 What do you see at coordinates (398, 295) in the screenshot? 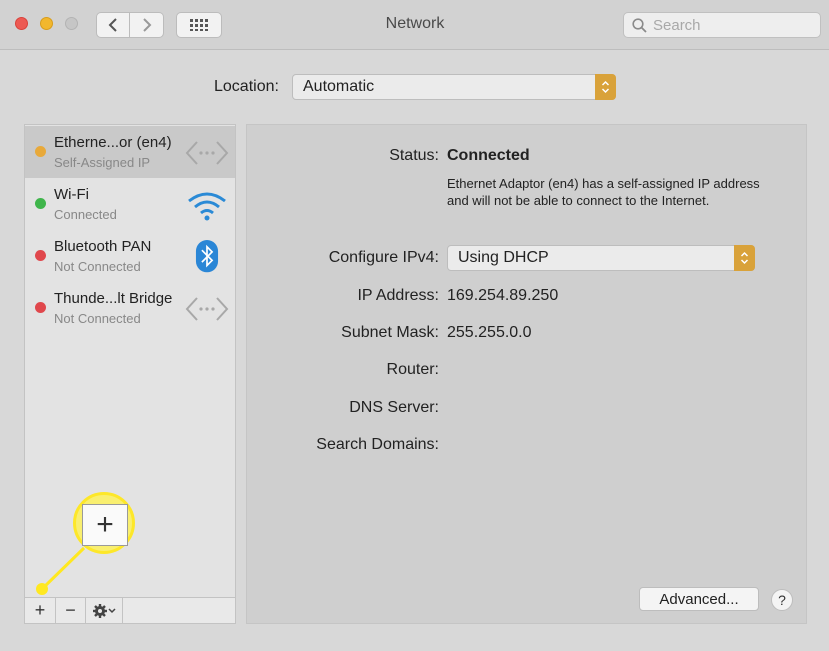
I see `ip-address-label: IP Address:` at bounding box center [398, 295].